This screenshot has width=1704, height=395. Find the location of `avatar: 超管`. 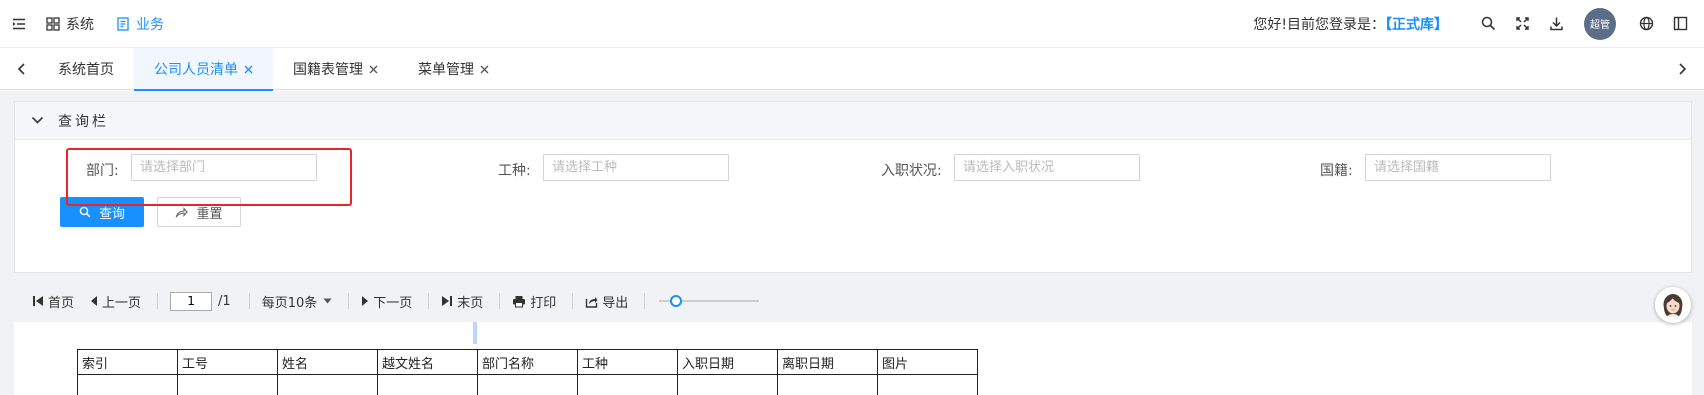

avatar: 超管 is located at coordinates (1600, 23).